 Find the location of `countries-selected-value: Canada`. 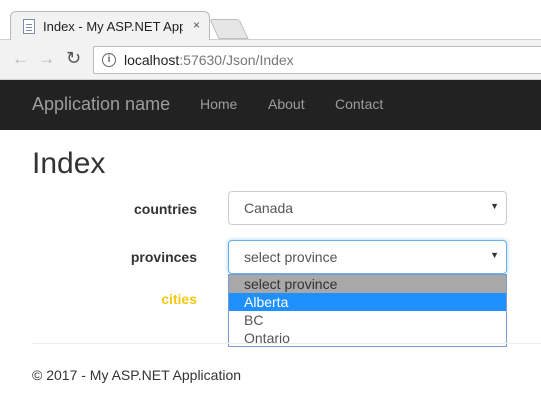

countries-selected-value: Canada is located at coordinates (269, 208).